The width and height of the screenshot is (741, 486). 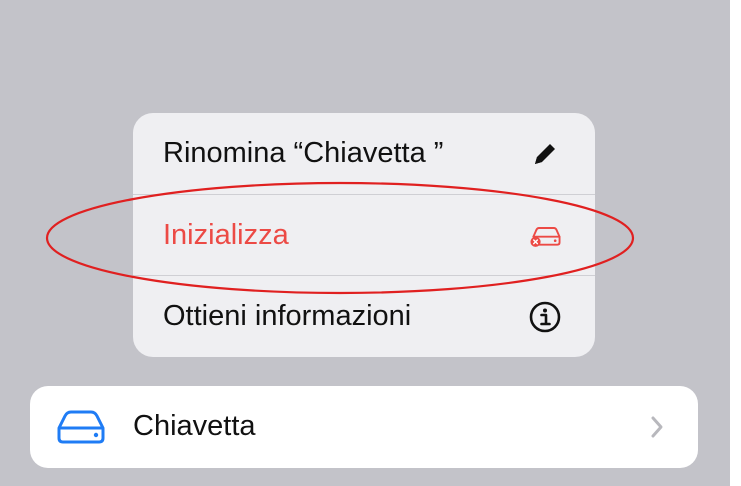 I want to click on menu-item-erase: Inizializza, so click(x=364, y=235).